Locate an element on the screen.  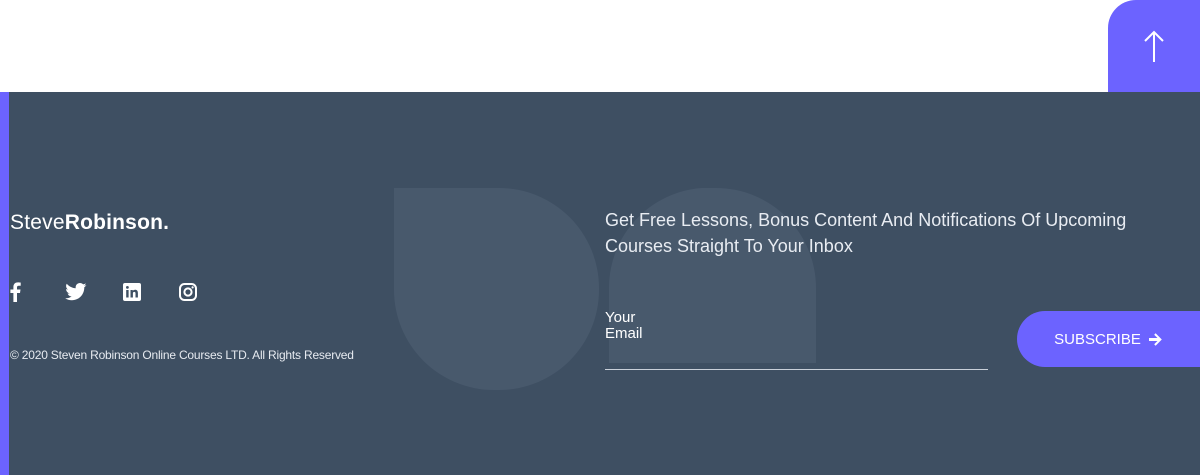
linkedin-icon is located at coordinates (132, 292).